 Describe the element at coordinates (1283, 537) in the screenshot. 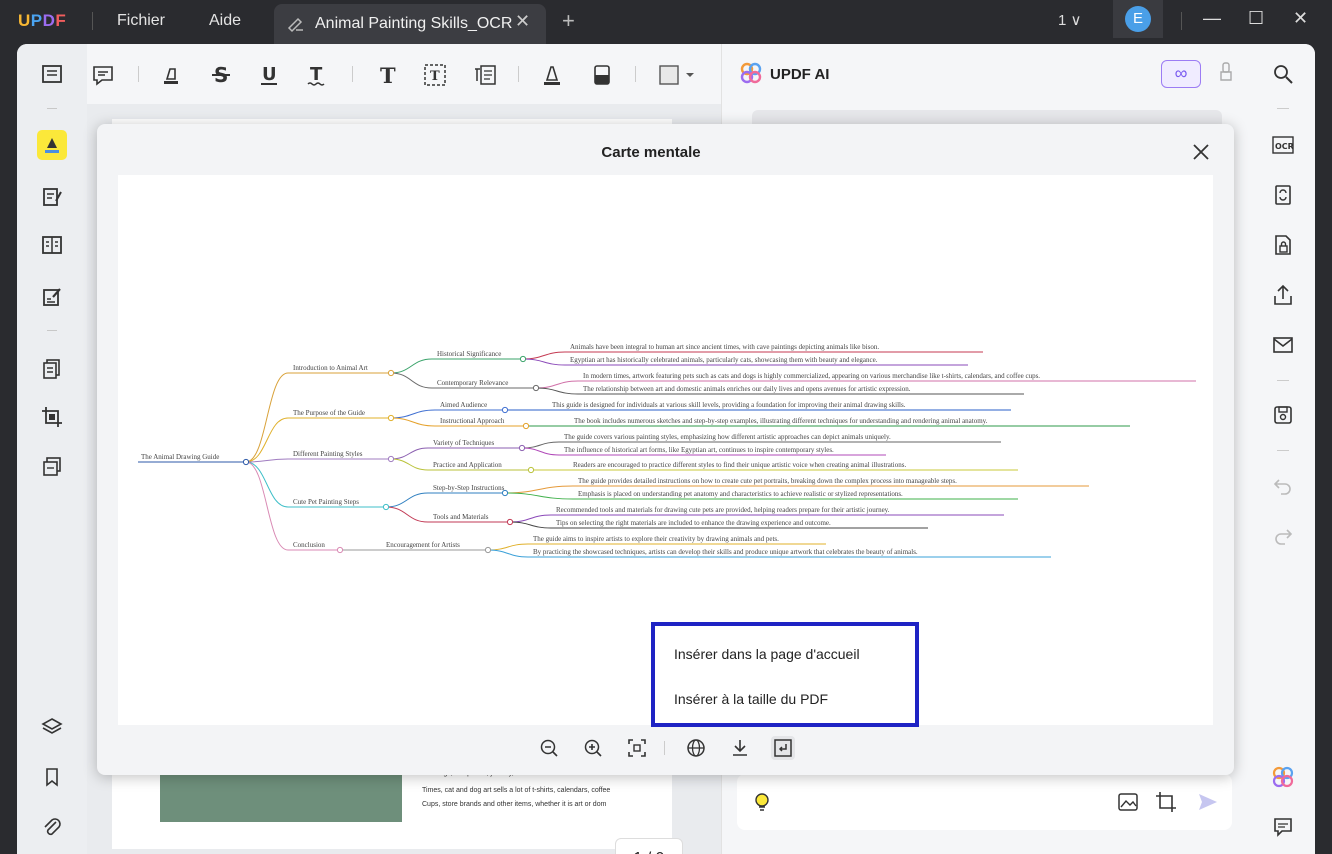

I see `redo-icon` at that location.